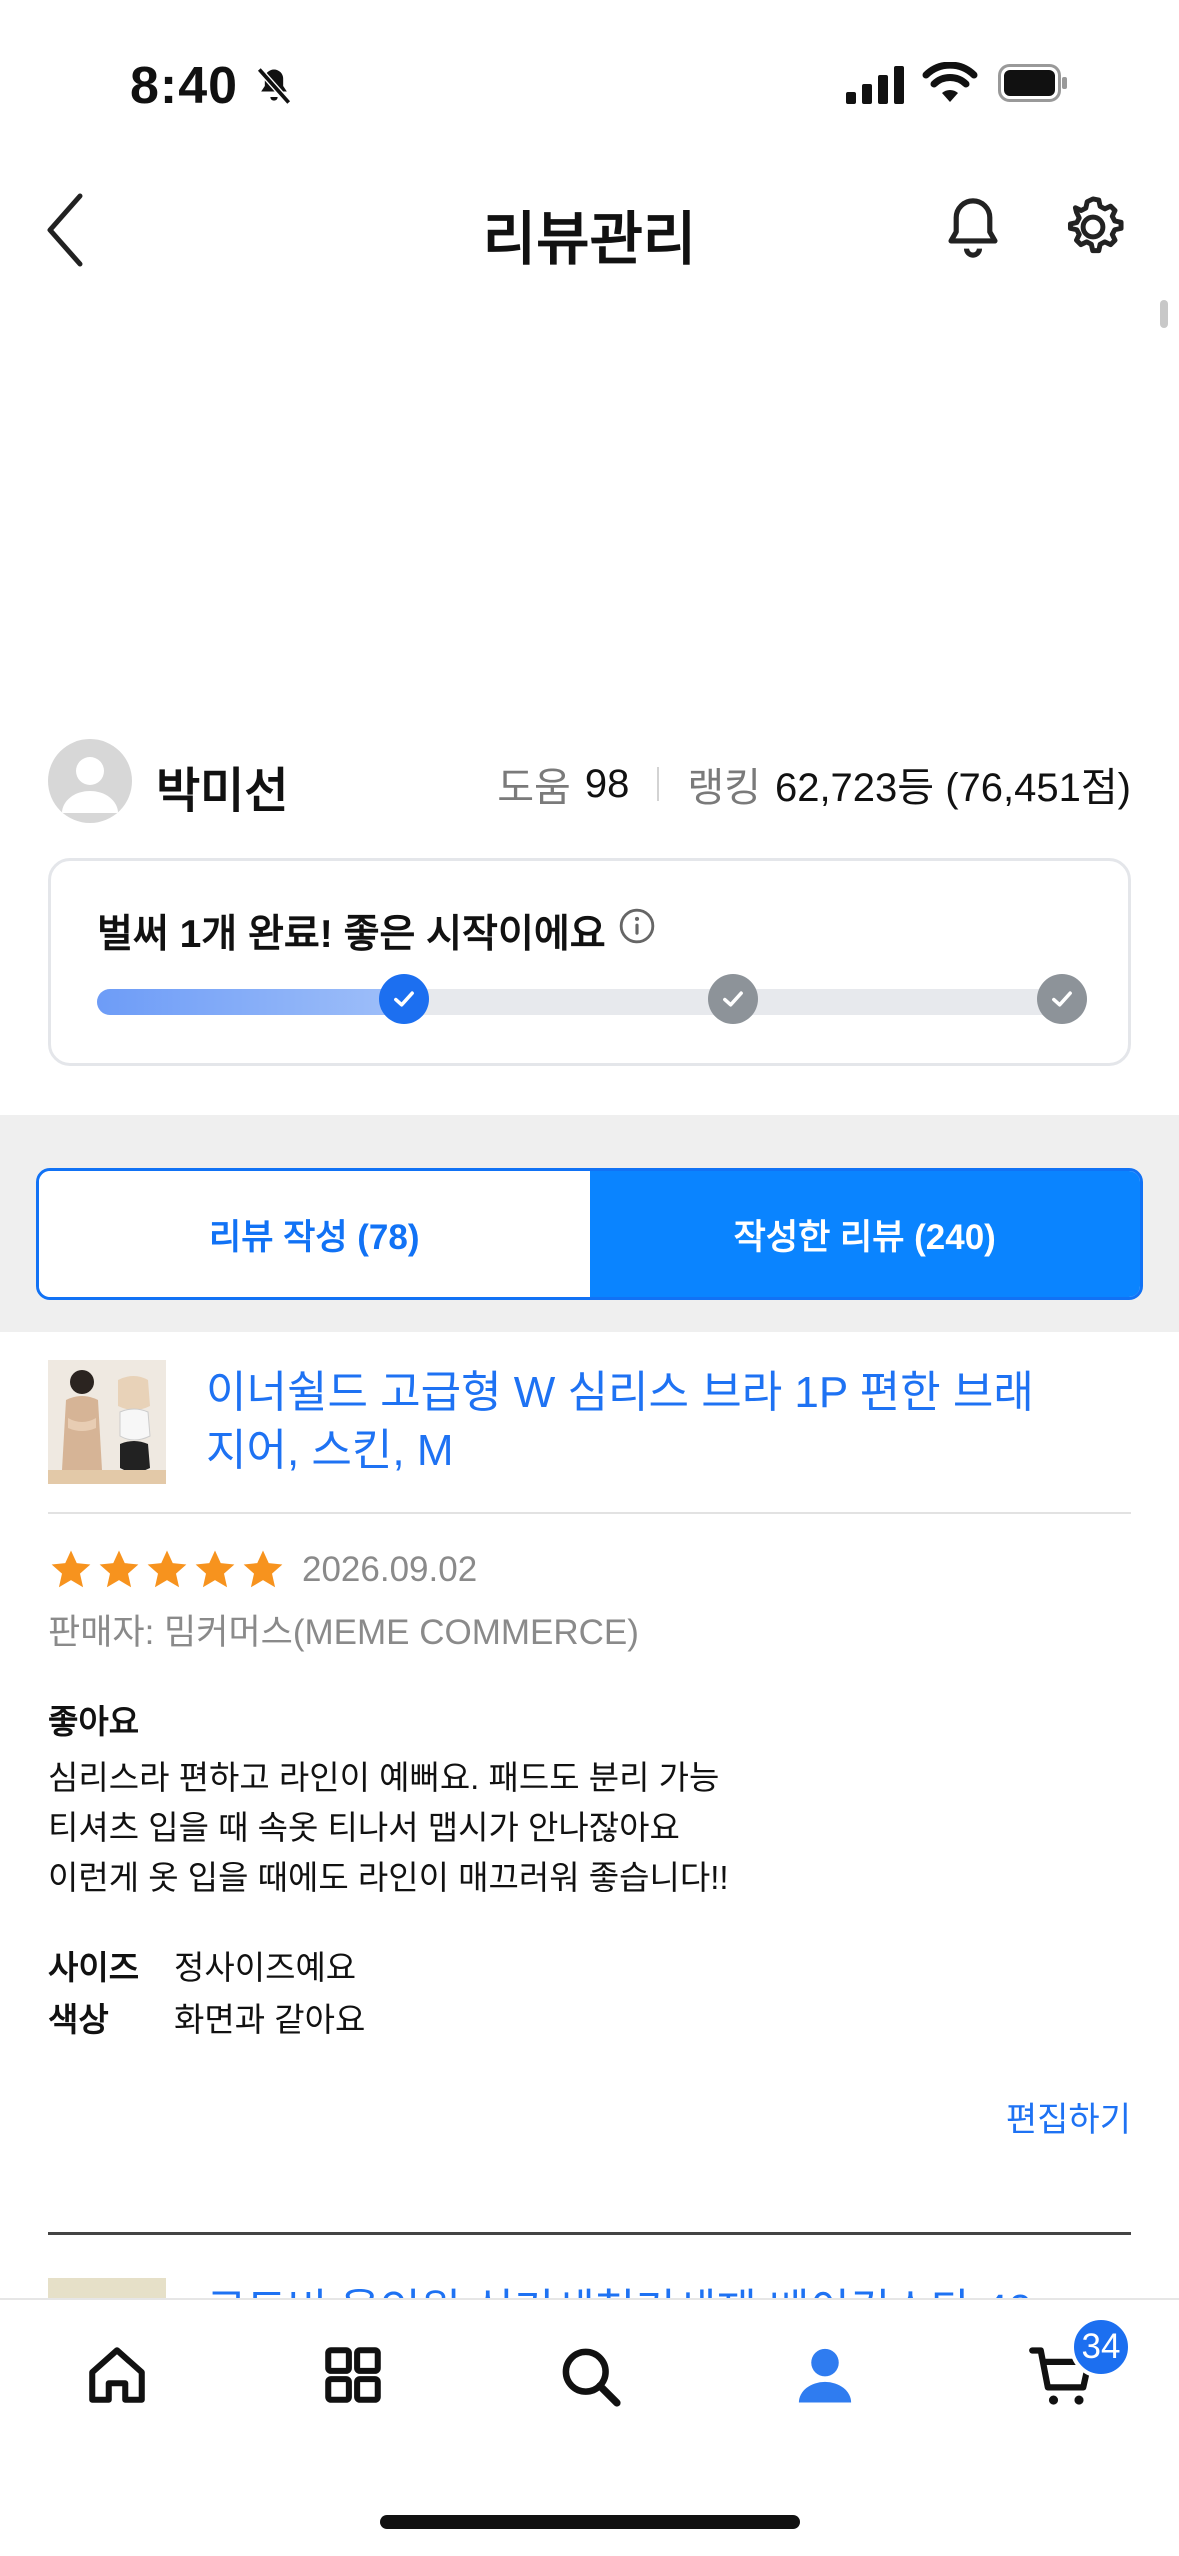 Image resolution: width=1179 pixels, height=2556 pixels. What do you see at coordinates (607, 783) in the screenshot?
I see `help-count: 98` at bounding box center [607, 783].